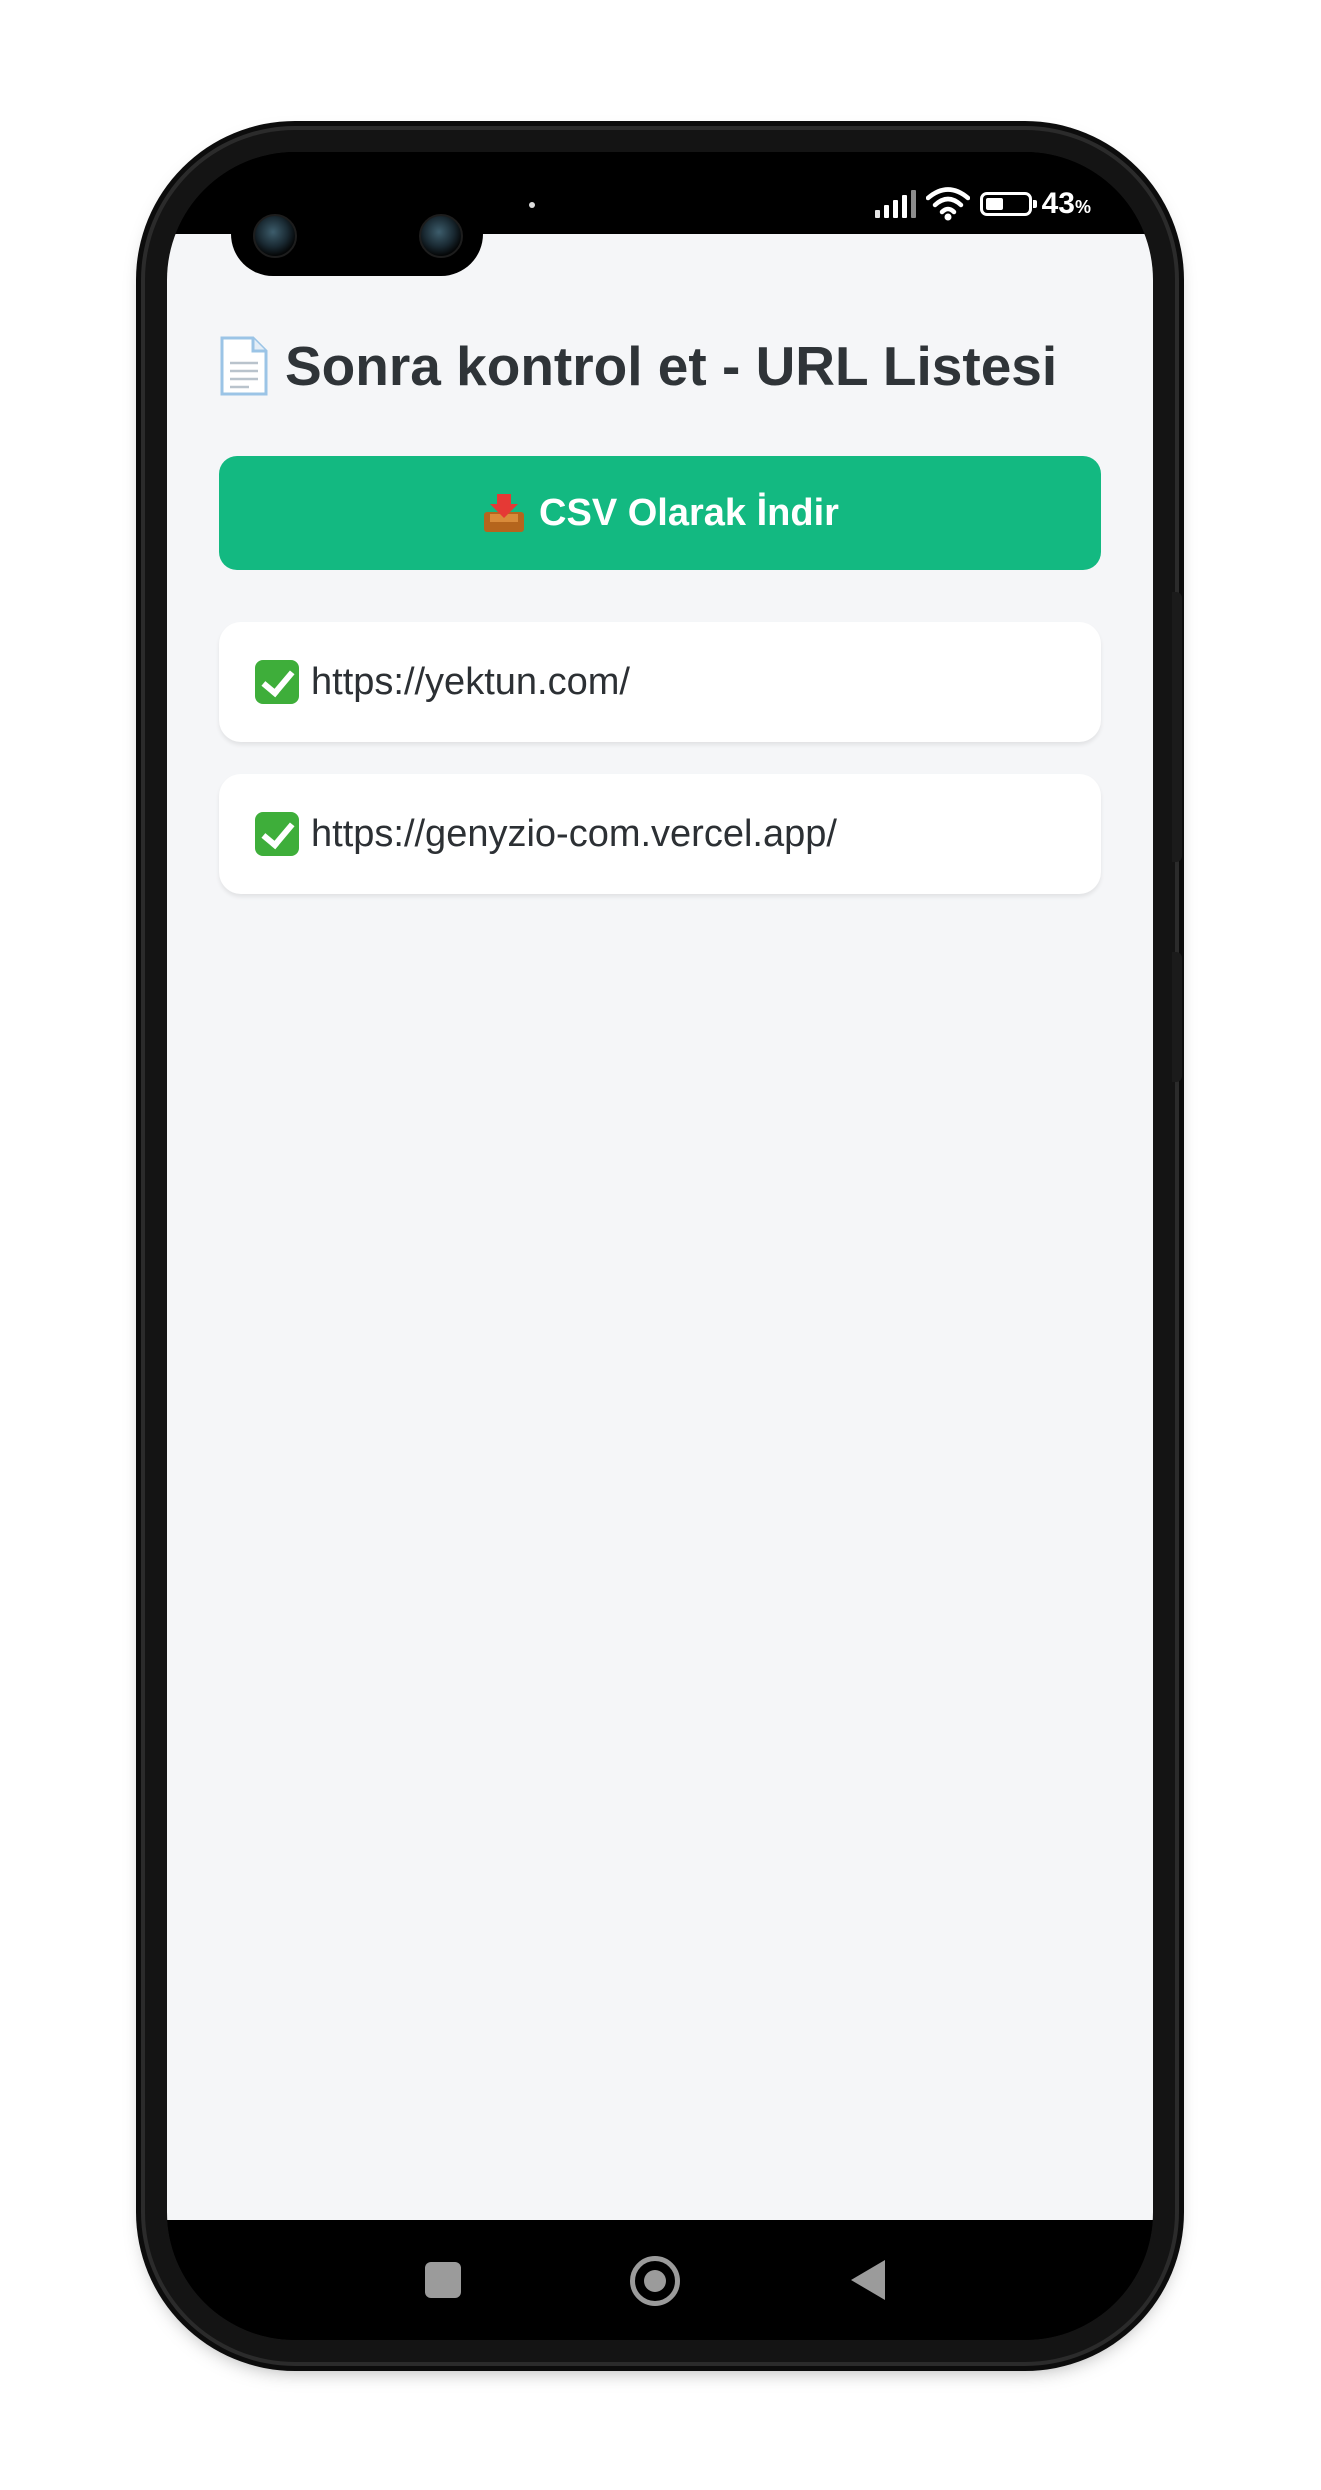 The width and height of the screenshot is (1321, 2490). I want to click on home-circle-icon, so click(655, 2281).